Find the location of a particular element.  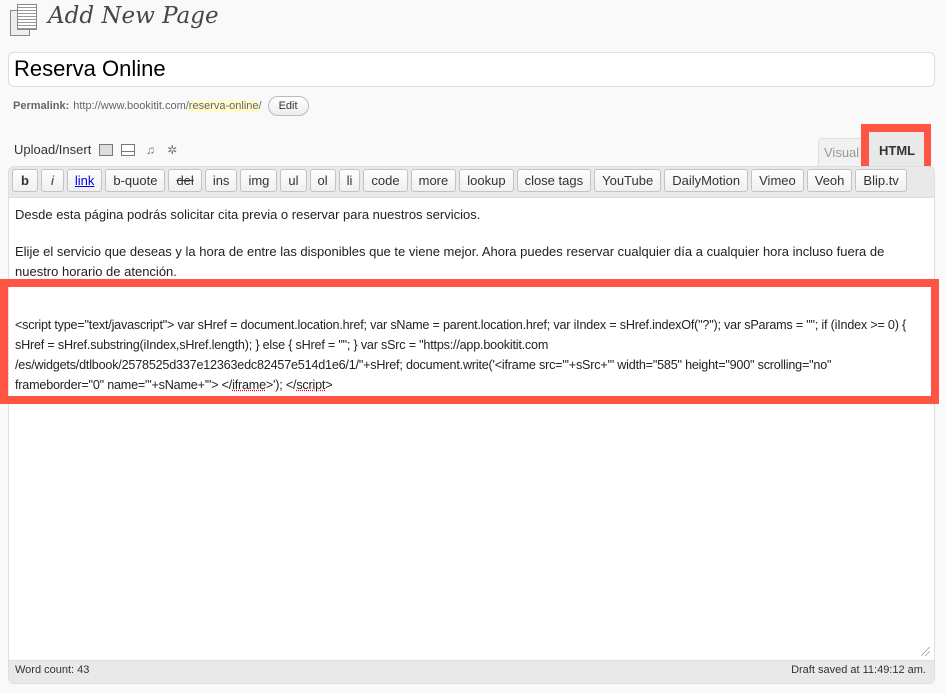

add-media-icon: ✲ is located at coordinates (172, 150).